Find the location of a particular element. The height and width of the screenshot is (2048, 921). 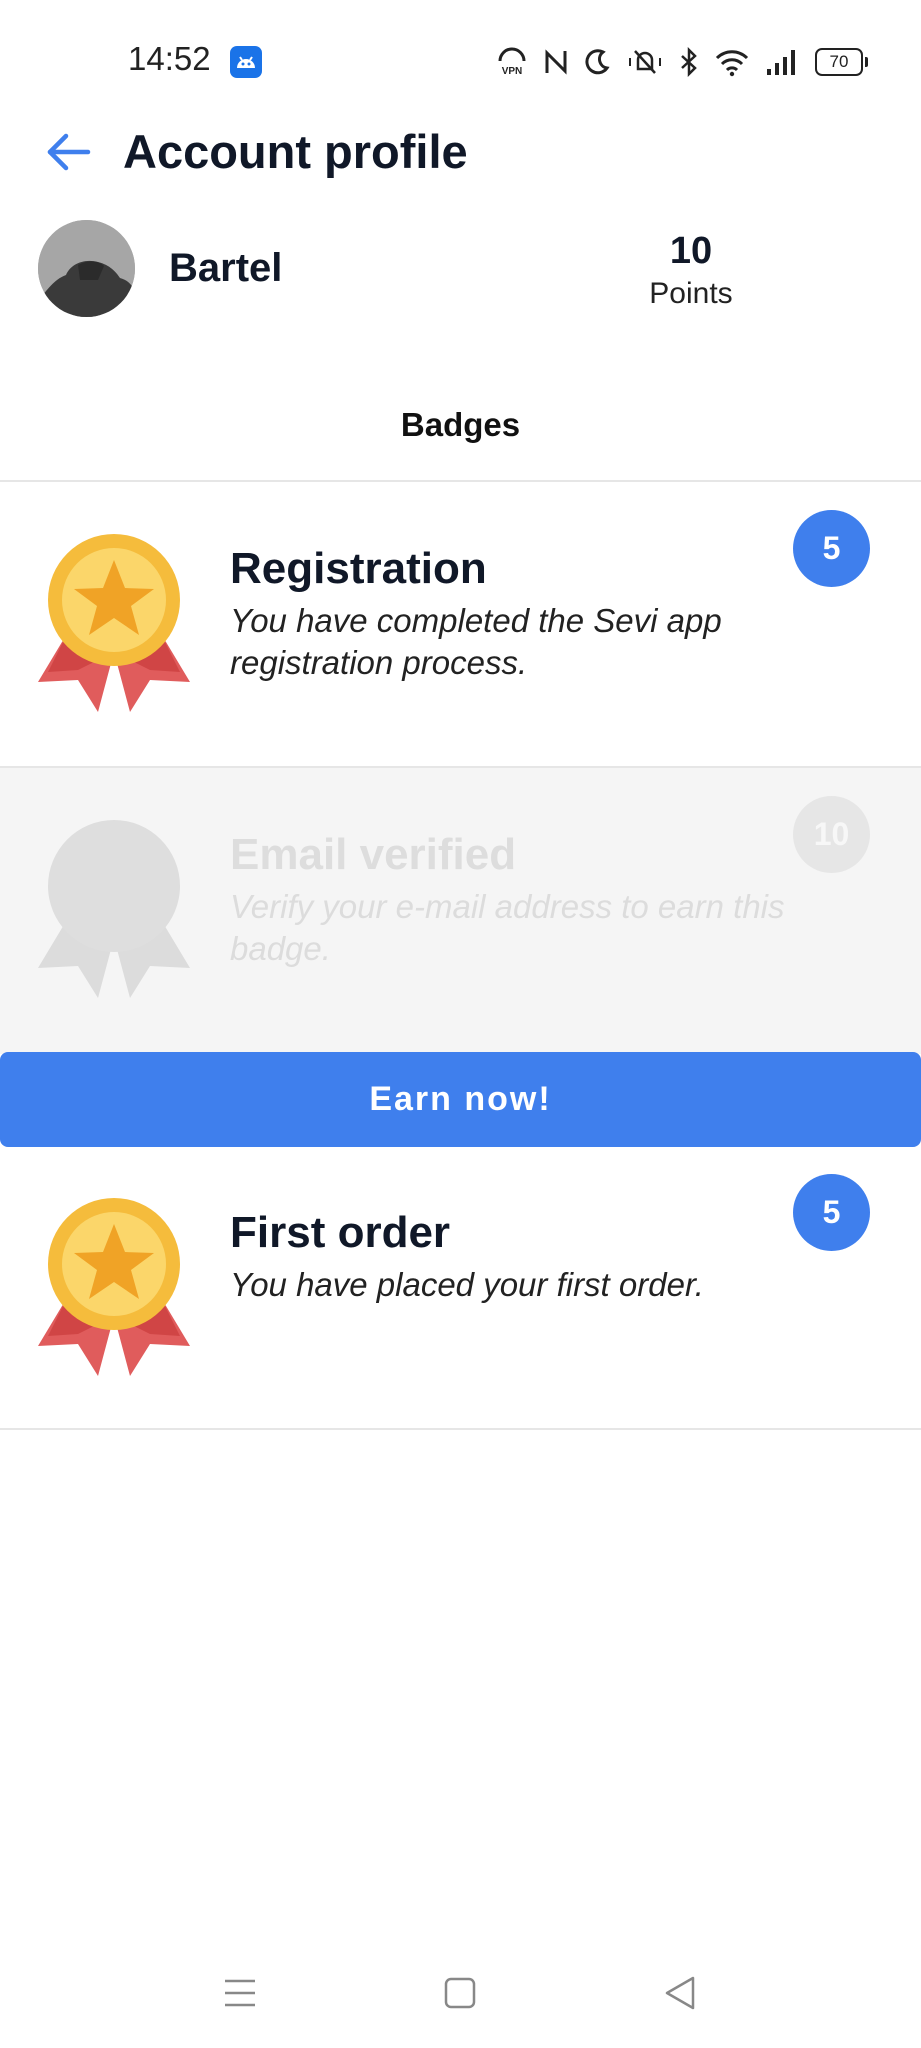

tab-badges: Badges is located at coordinates (460, 425).